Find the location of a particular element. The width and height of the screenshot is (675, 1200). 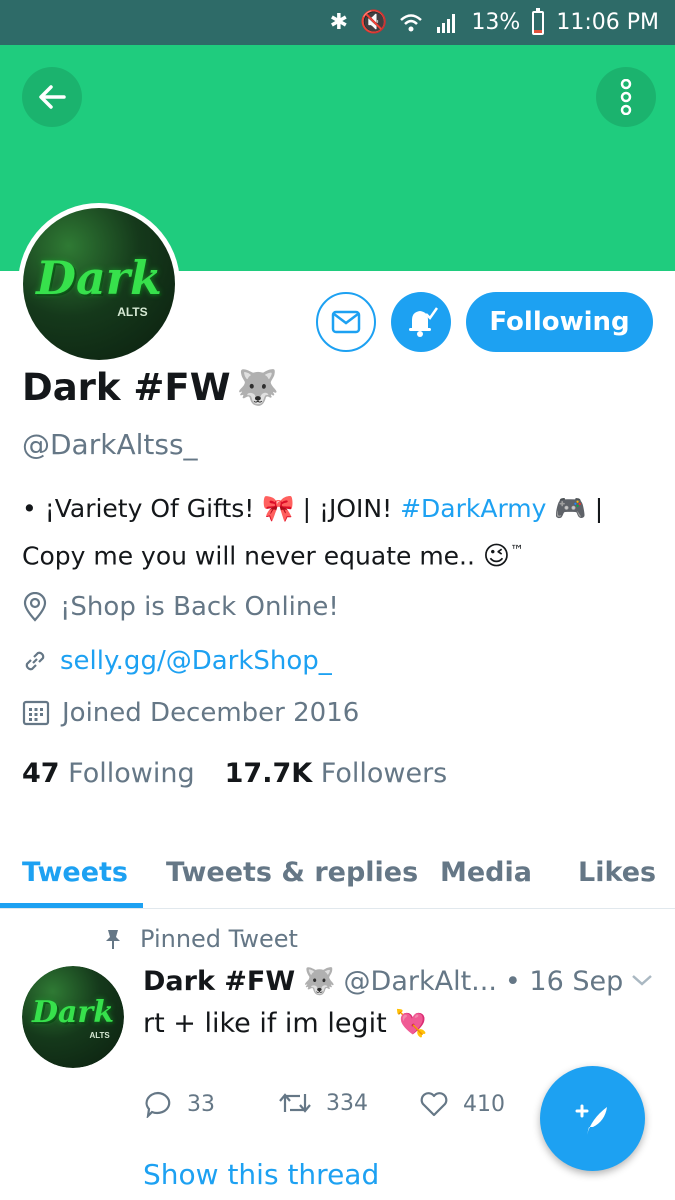

tweet-text: rt + like if im legit 💘 is located at coordinates (285, 1023).